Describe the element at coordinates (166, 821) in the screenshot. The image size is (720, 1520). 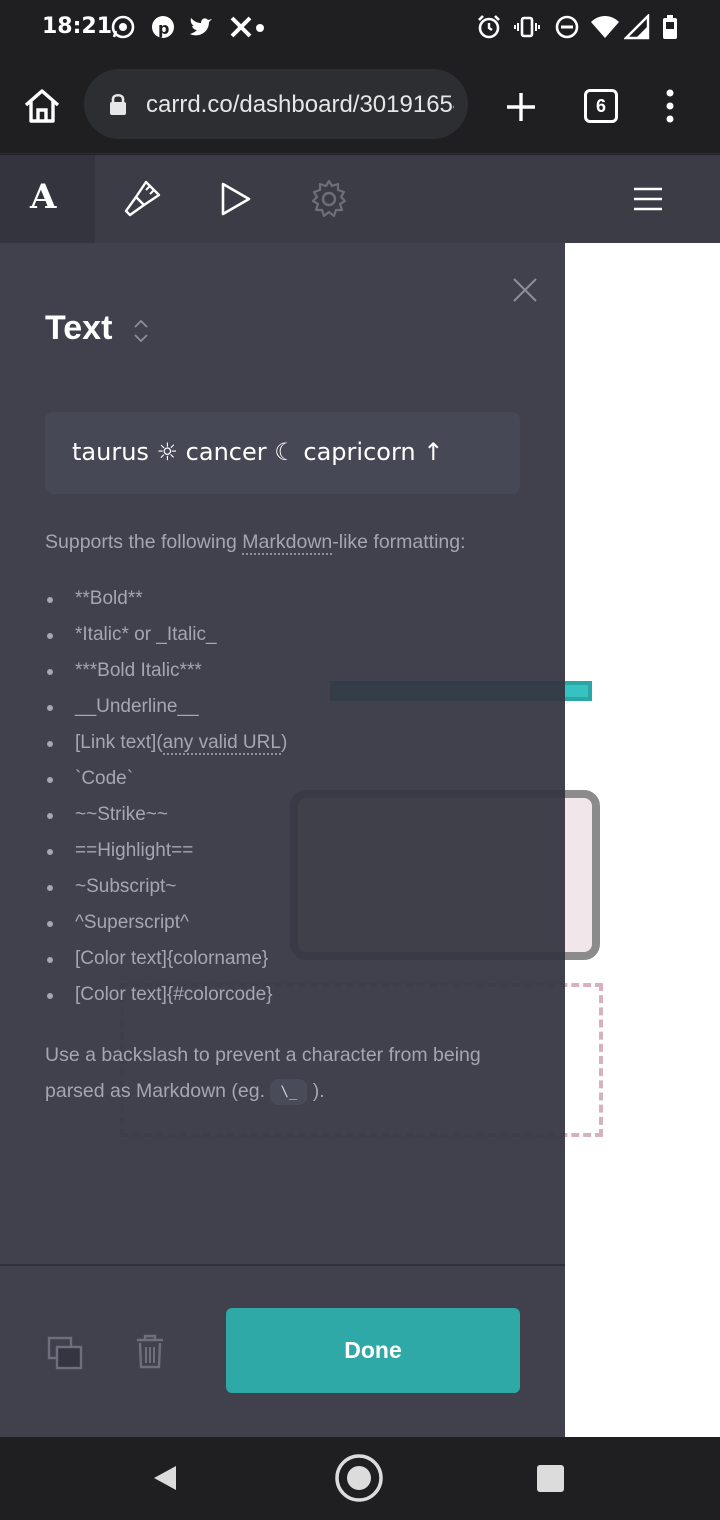
I see `format-strike: ~~Strike~~` at that location.